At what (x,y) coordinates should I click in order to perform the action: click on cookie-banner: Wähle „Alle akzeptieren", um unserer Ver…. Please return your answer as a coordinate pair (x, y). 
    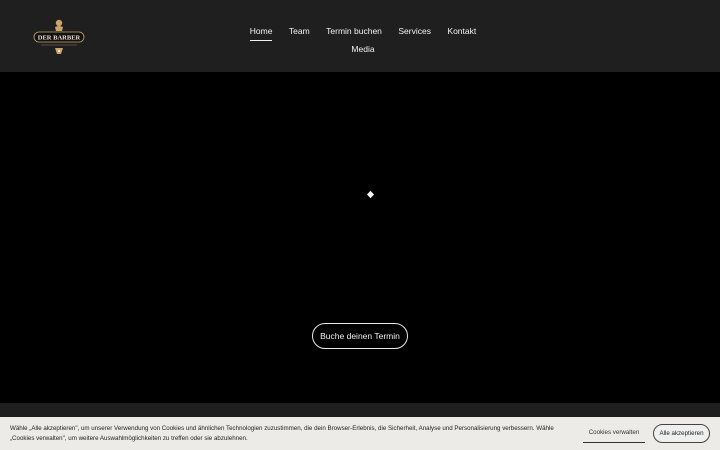
    Looking at the image, I should click on (360, 433).